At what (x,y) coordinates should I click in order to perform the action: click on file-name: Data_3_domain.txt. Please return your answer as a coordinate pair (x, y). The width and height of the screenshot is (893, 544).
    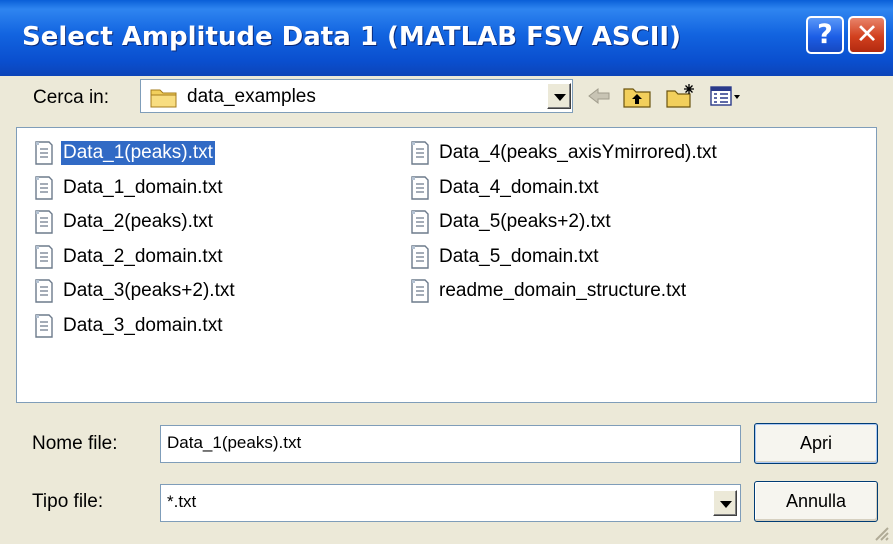
    Looking at the image, I should click on (143, 325).